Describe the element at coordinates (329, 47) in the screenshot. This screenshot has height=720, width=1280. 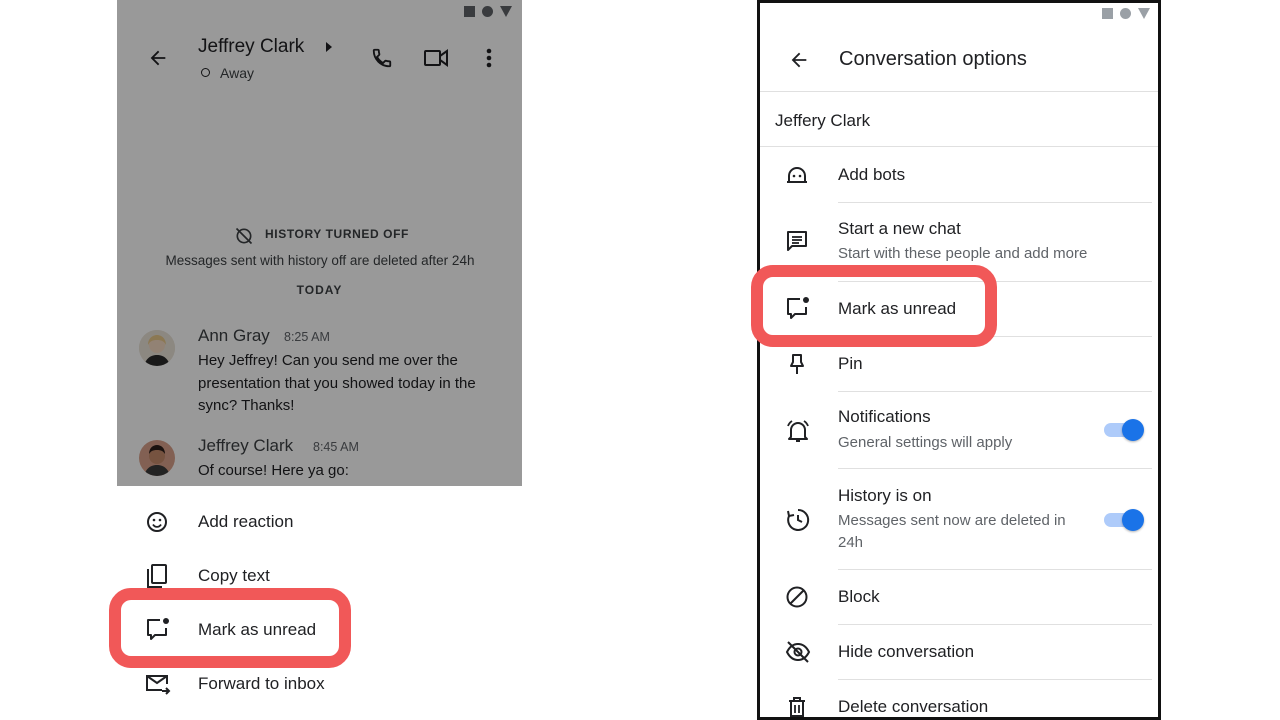
I see `caret-right-icon` at that location.